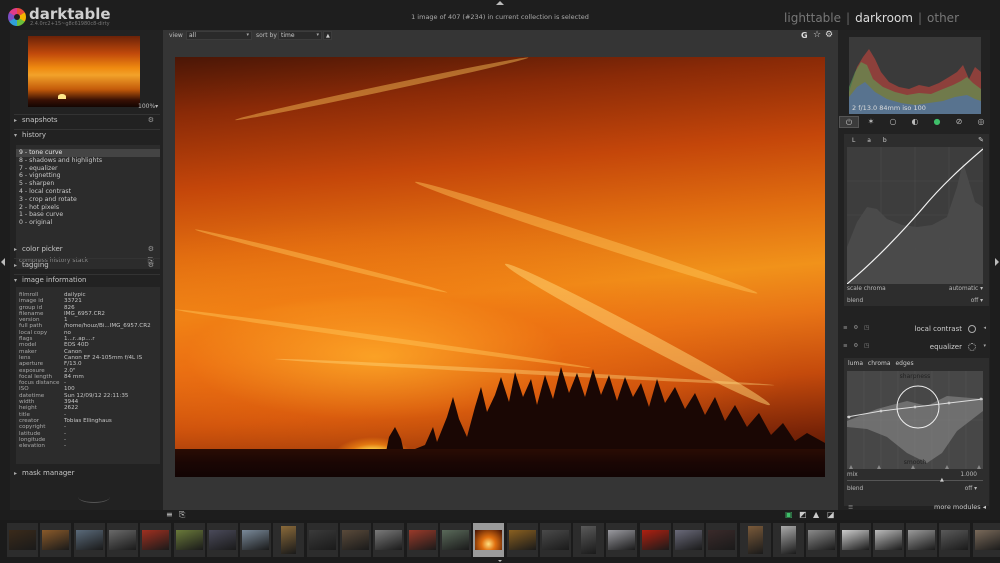  I want to click on favorites-tab-star-icon: ✶, so click(871, 122).